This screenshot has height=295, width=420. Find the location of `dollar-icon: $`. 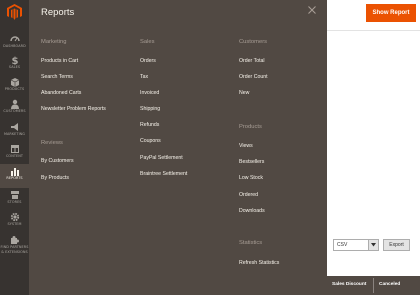

dollar-icon: $ is located at coordinates (14, 60).